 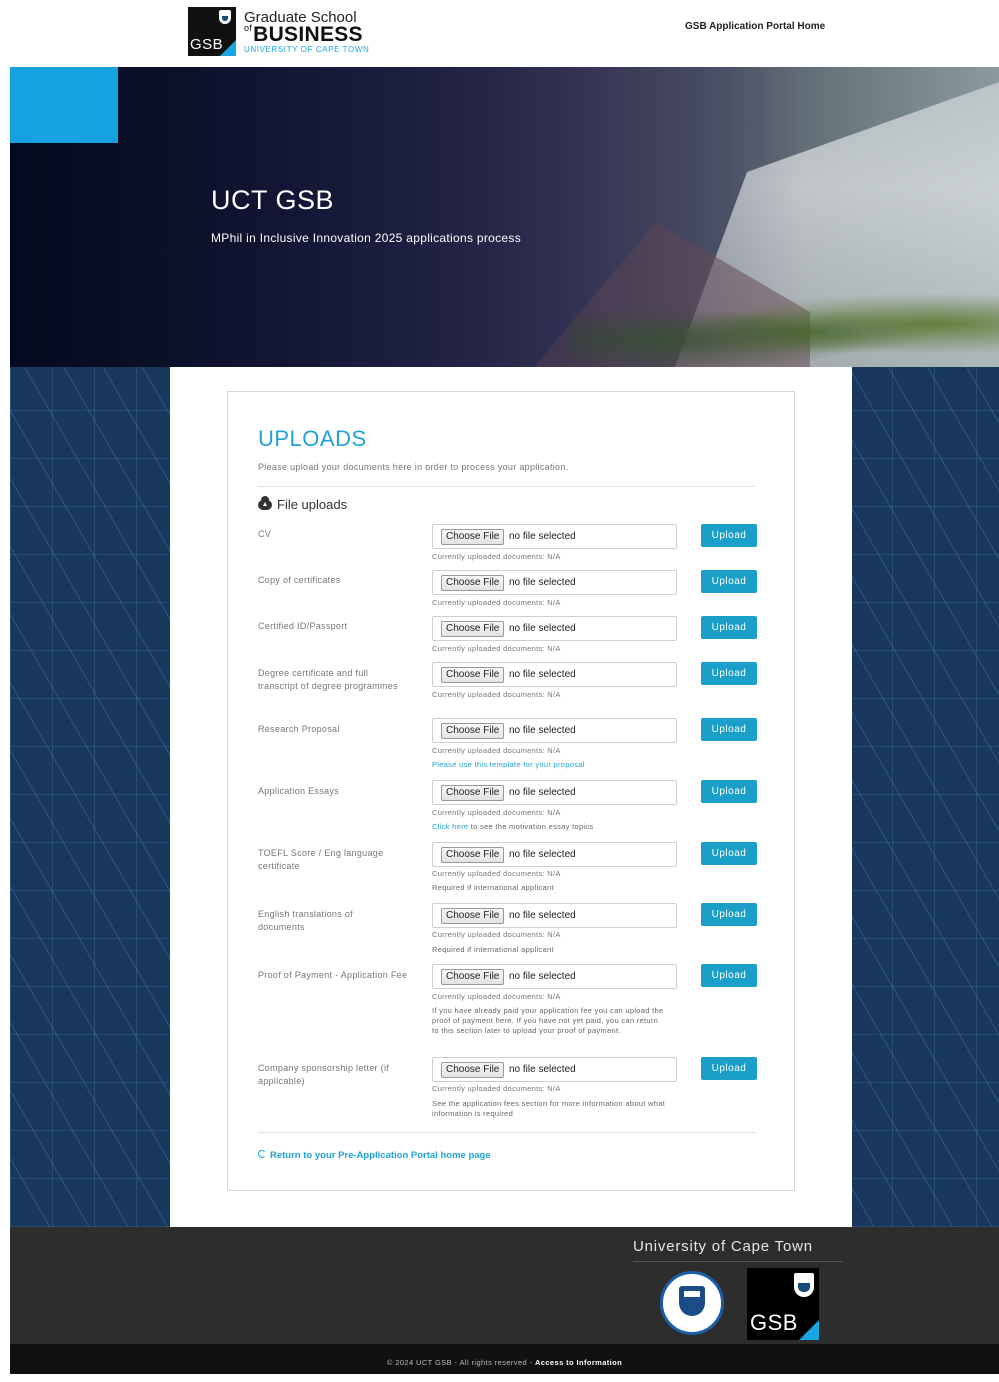 What do you see at coordinates (729, 673) in the screenshot?
I see `upload-button-degree-certificate: Upload` at bounding box center [729, 673].